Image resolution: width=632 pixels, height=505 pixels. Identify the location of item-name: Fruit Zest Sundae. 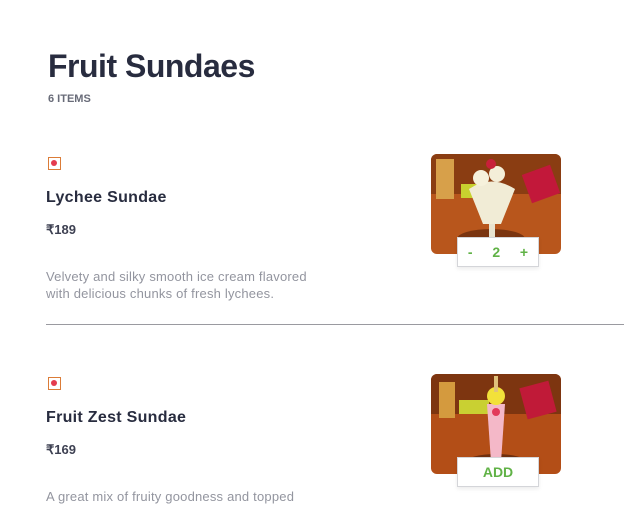
(116, 417).